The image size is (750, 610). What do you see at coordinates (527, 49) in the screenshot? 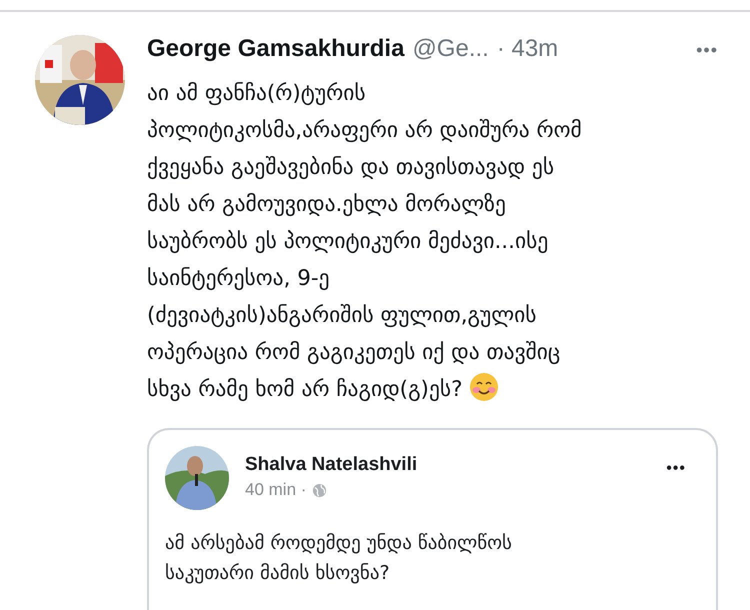
I see `post-time: · 43m` at bounding box center [527, 49].